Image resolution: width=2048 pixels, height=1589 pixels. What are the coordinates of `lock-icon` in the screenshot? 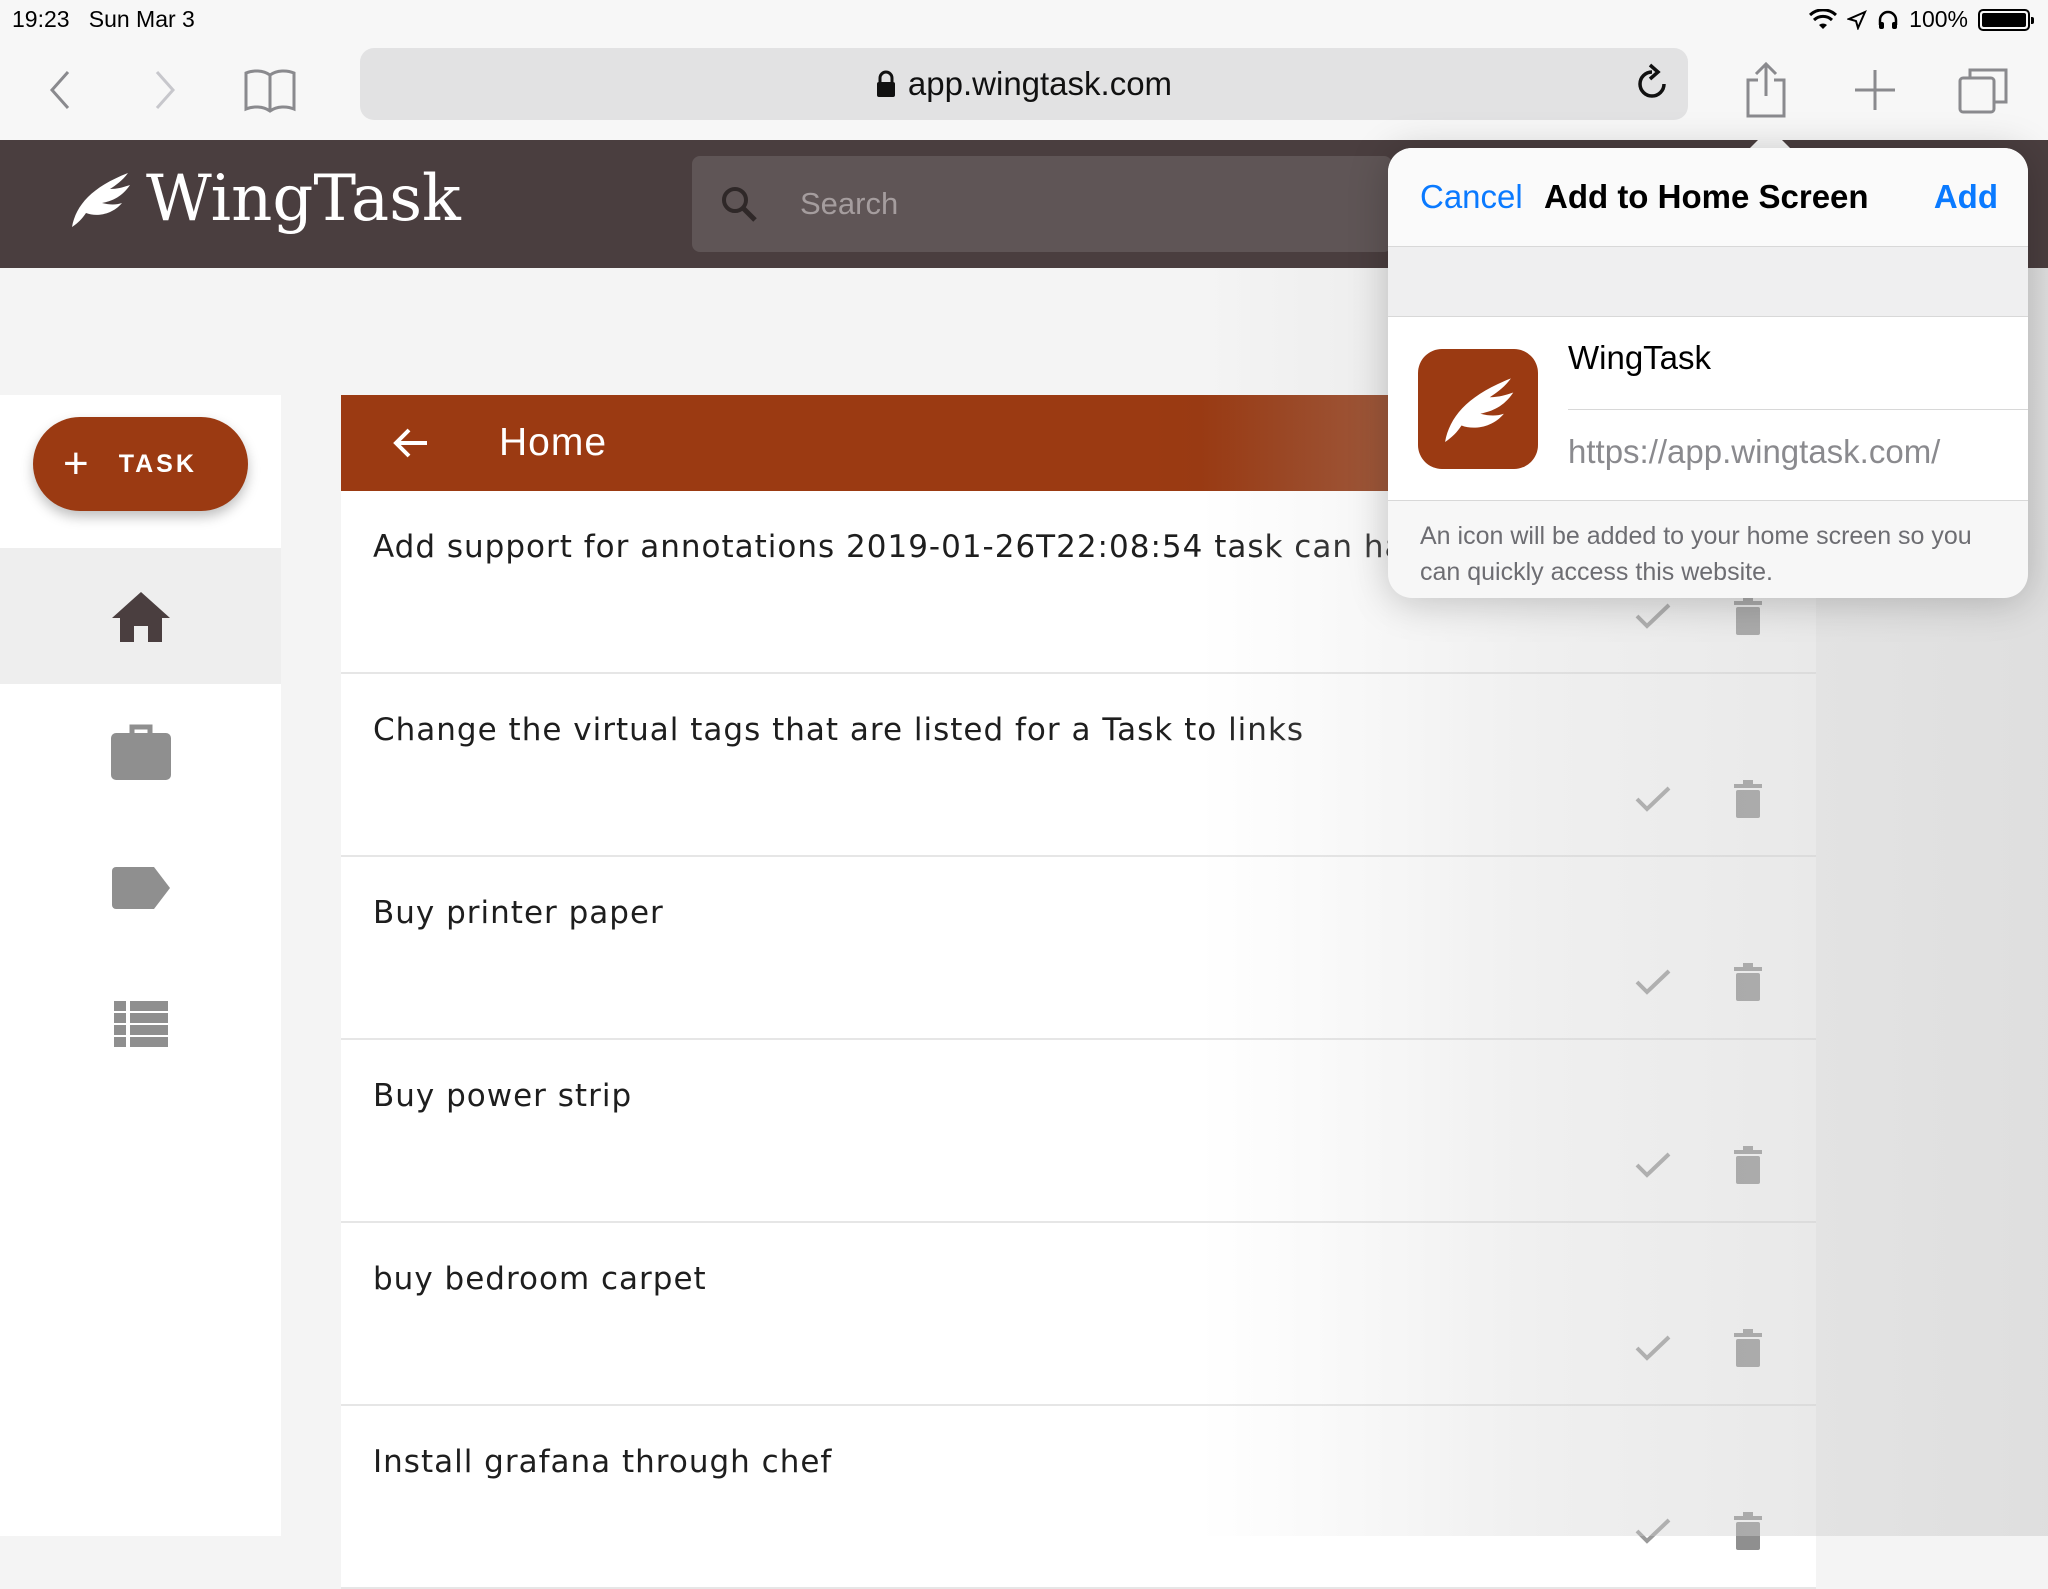 It's located at (885, 83).